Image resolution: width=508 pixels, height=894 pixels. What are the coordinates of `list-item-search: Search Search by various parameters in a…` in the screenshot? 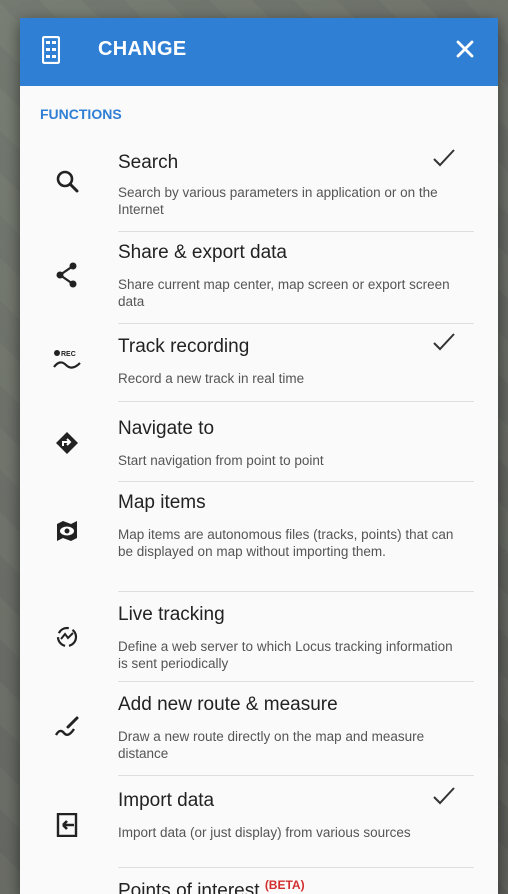 It's located at (259, 186).